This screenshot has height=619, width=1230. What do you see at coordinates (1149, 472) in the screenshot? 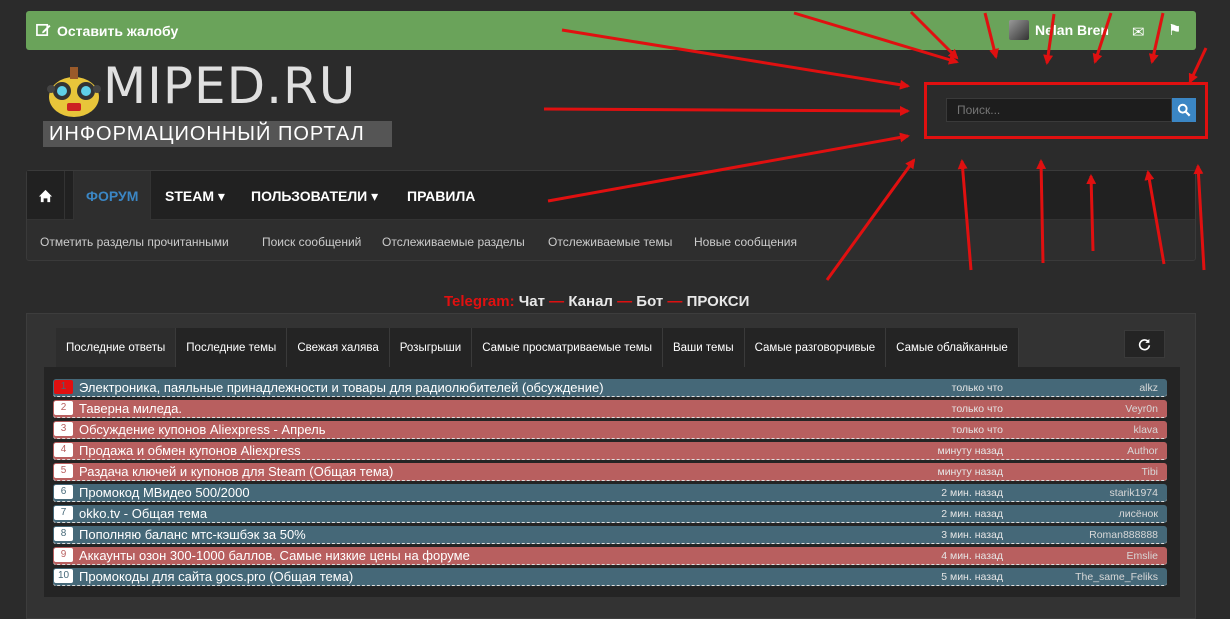
I see `thread-author-link: Tibi` at bounding box center [1149, 472].